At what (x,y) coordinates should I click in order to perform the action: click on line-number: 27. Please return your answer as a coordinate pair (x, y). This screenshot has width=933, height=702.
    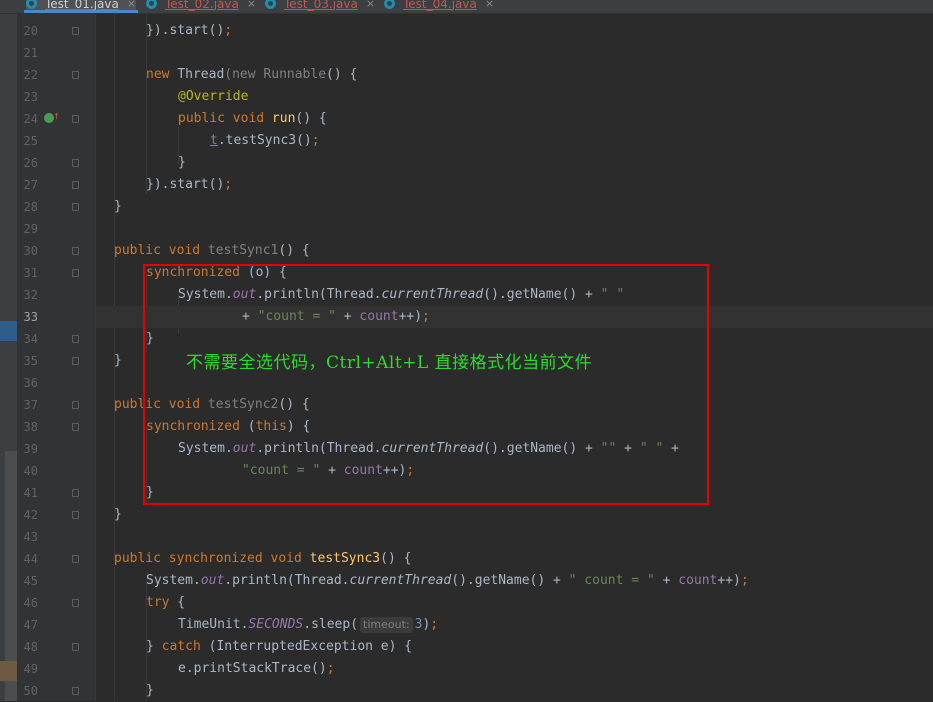
    Looking at the image, I should click on (30, 185).